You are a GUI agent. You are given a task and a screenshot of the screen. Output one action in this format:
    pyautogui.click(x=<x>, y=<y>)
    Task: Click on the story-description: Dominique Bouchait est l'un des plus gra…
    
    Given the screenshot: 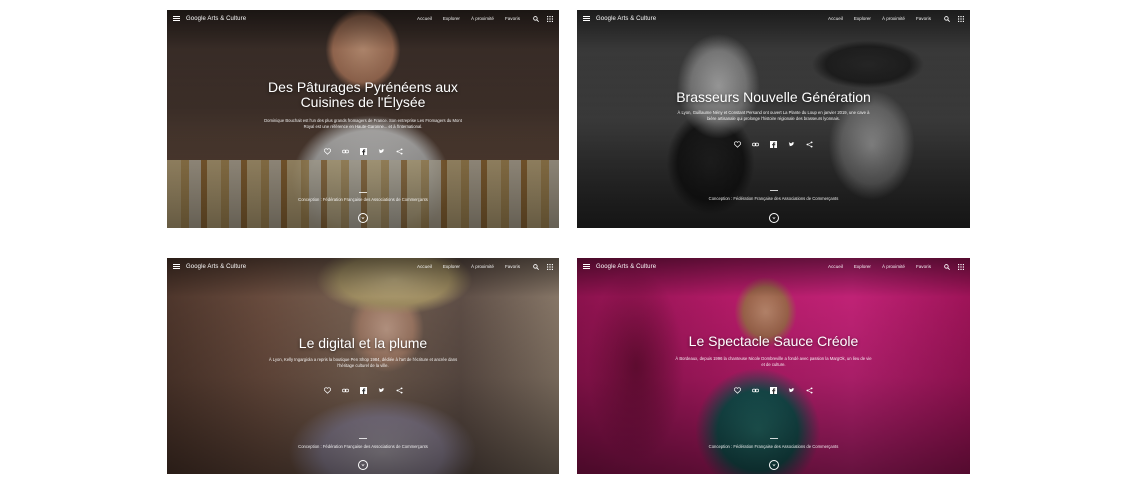 What is the action you would take?
    pyautogui.click(x=363, y=123)
    